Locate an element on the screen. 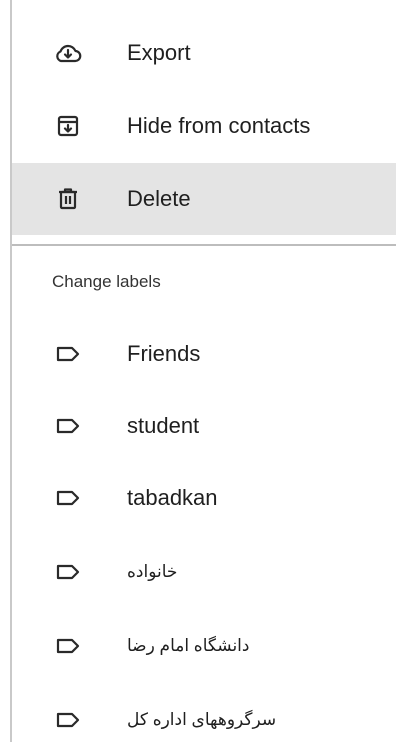 The width and height of the screenshot is (396, 756). label-item-student: student is located at coordinates (204, 426).